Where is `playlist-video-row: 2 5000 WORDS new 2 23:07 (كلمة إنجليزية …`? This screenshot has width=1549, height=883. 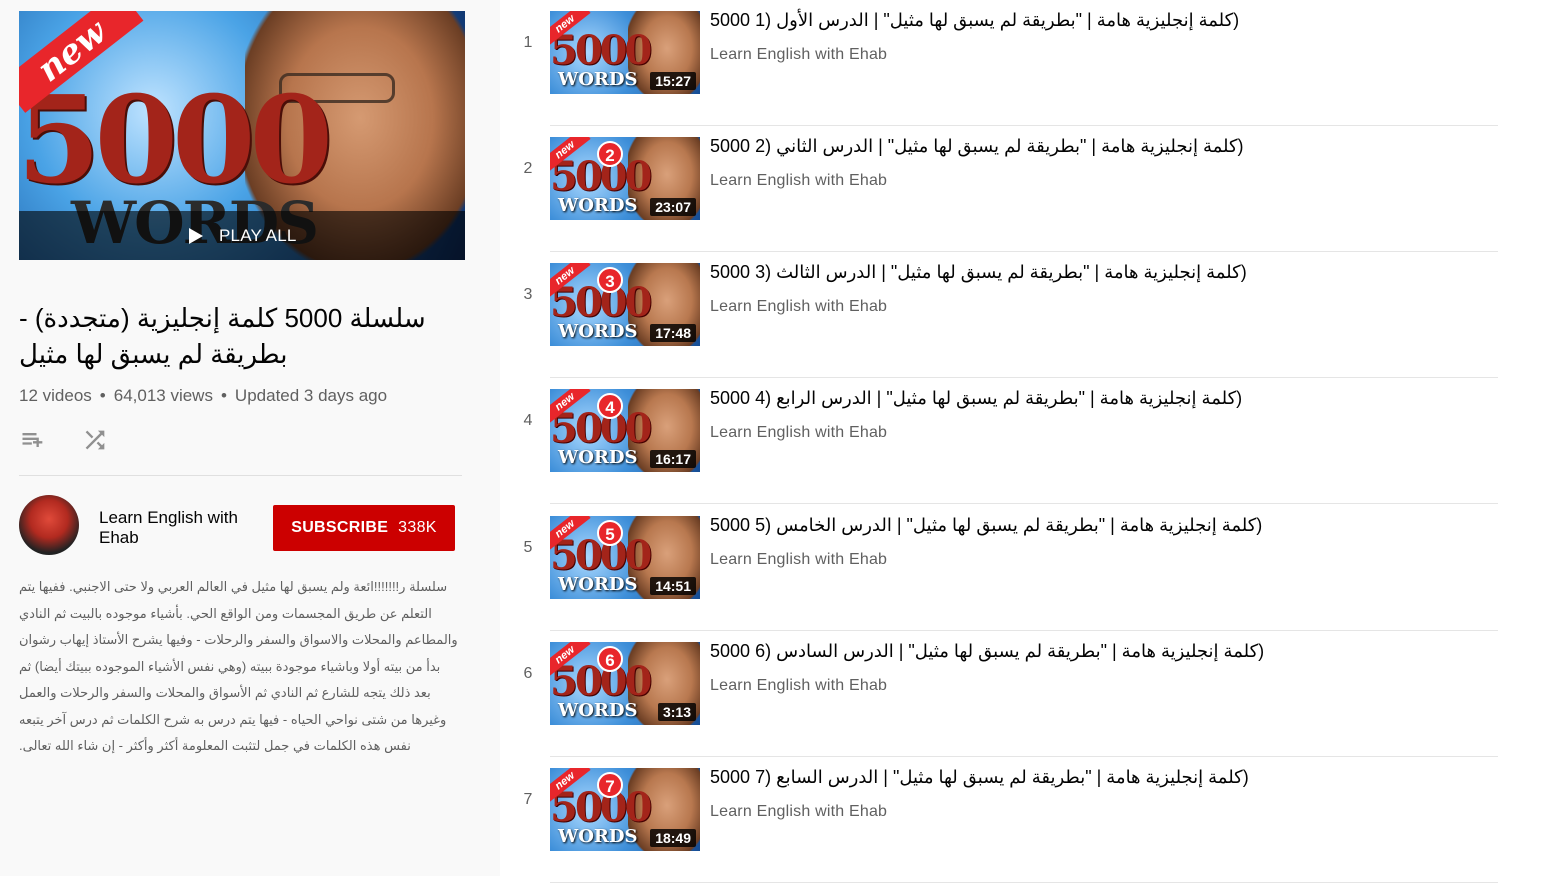 playlist-video-row: 2 5000 WORDS new 2 23:07 (كلمة إنجليزية … is located at coordinates (1004, 189).